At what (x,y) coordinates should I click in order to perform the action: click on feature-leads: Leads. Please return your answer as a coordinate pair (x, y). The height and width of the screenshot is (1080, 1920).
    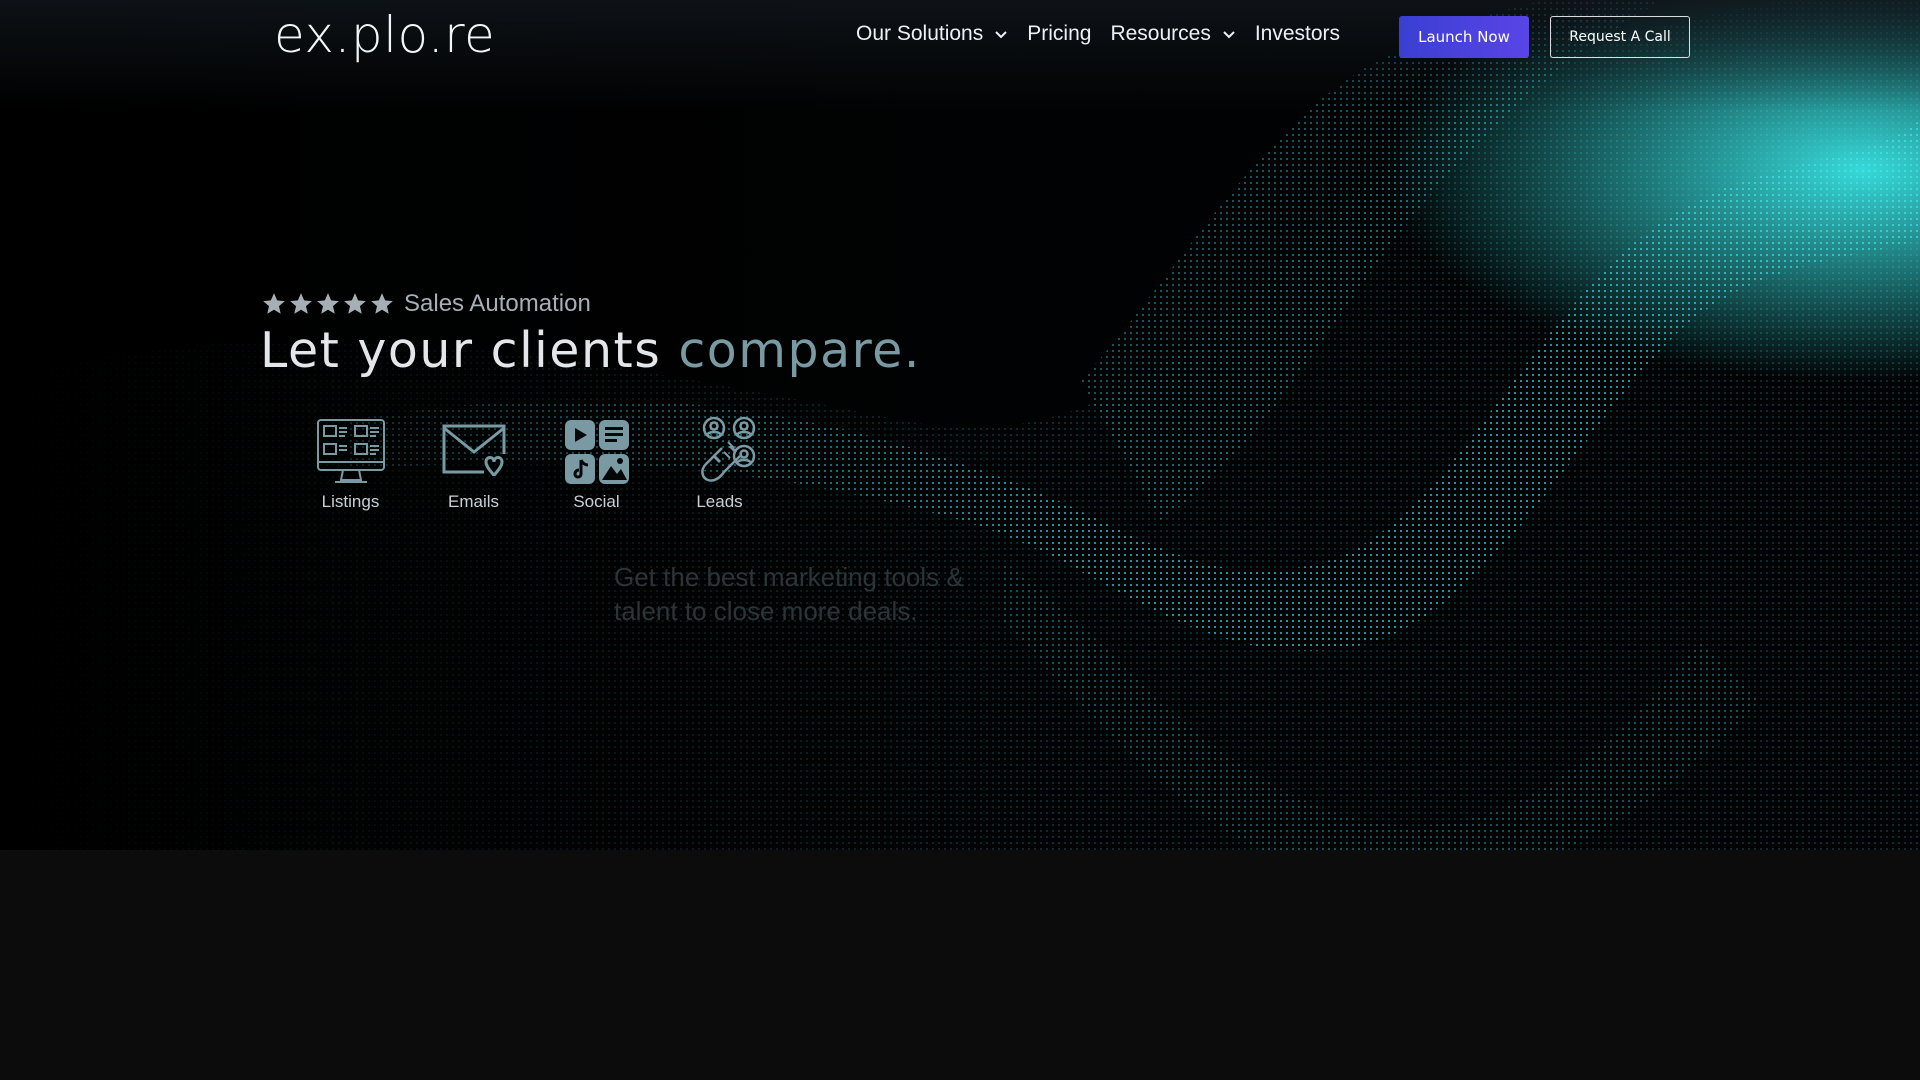
    Looking at the image, I should click on (719, 464).